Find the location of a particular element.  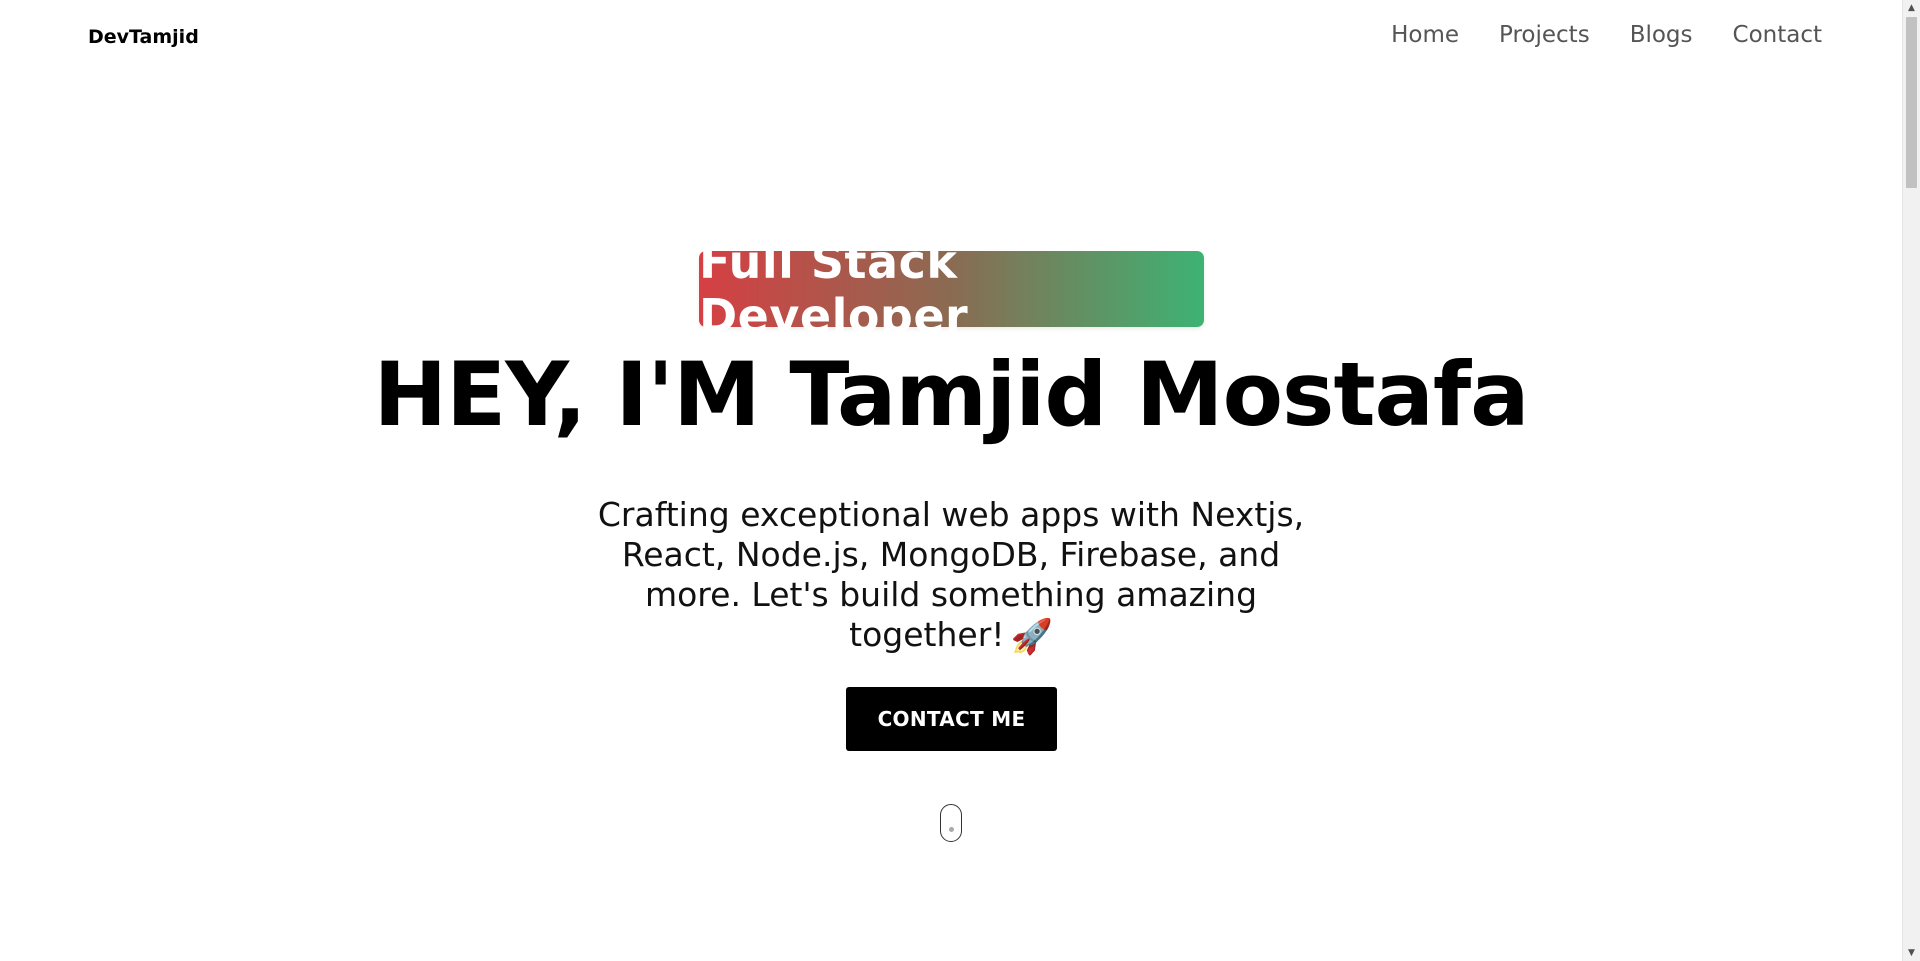

scroll-wheel-dot is located at coordinates (951, 829).